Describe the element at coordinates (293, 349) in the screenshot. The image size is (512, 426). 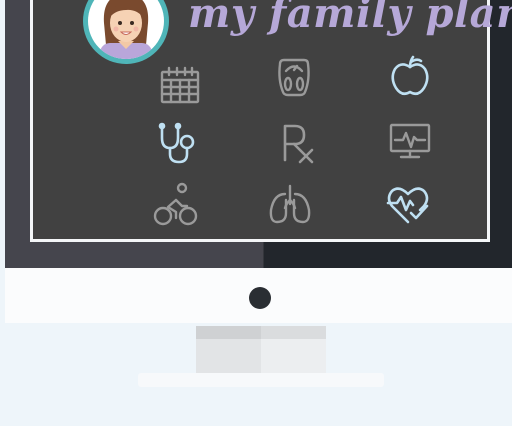
I see `monitor-stand-shade` at that location.